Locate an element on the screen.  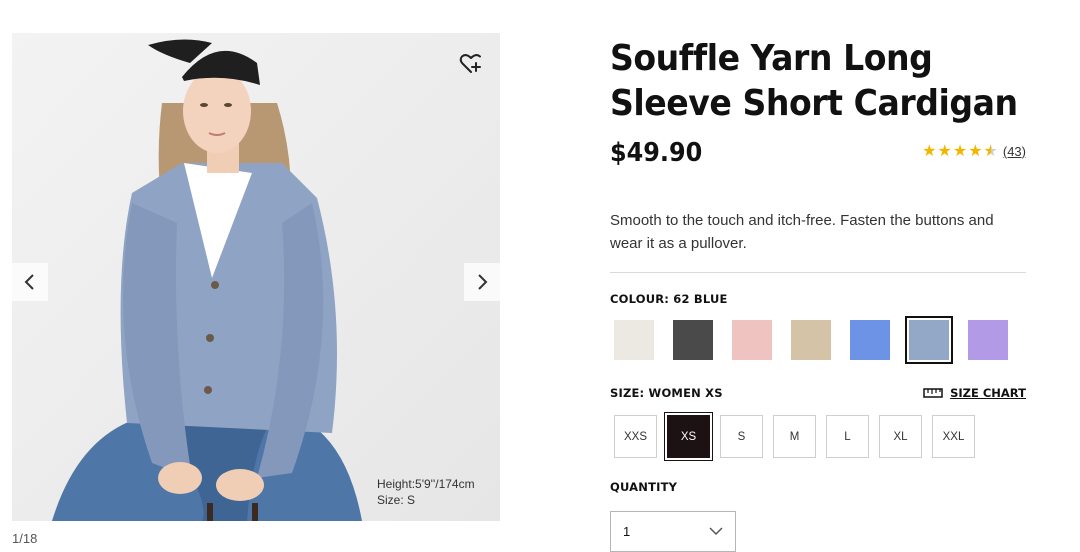
colour-swatch-dark-gray is located at coordinates (693, 340).